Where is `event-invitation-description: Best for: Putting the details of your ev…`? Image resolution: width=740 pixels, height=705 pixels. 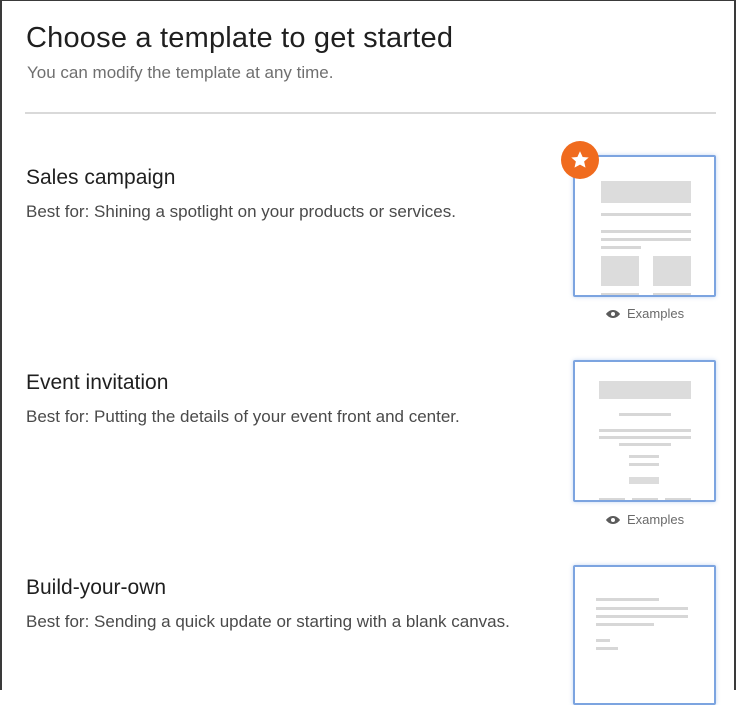 event-invitation-description: Best for: Putting the details of your ev… is located at coordinates (243, 416).